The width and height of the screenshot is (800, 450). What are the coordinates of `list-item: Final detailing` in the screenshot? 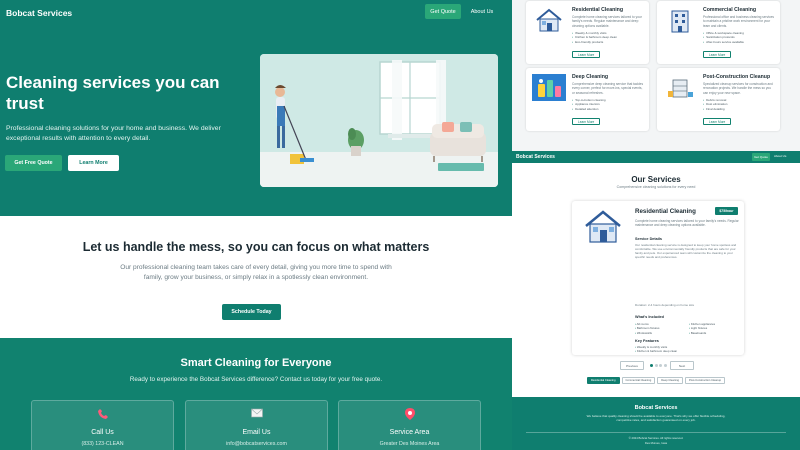 It's located at (715, 109).